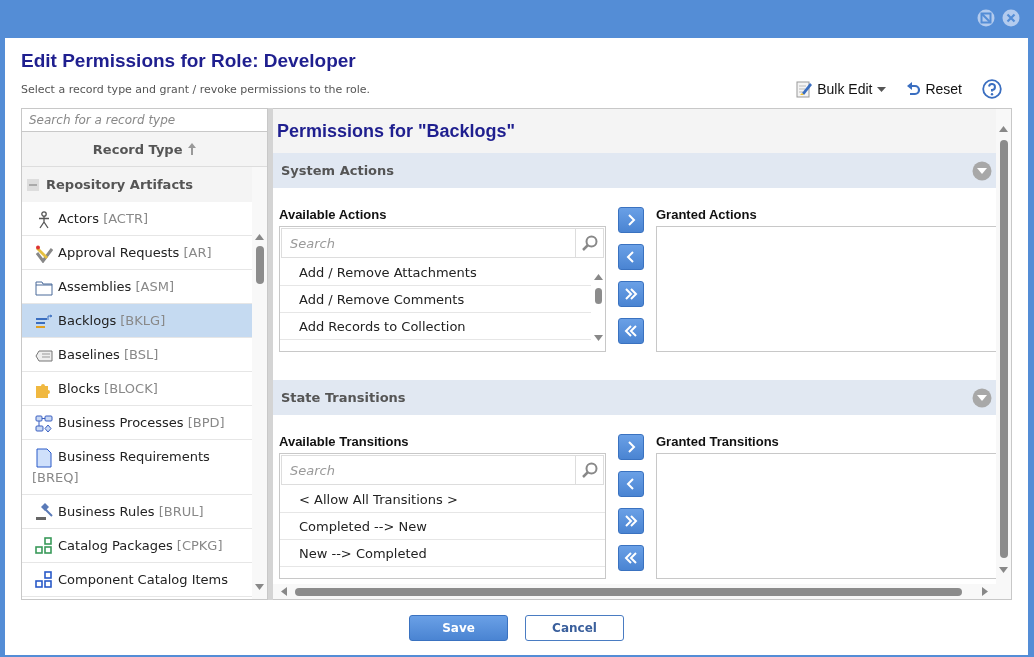 This screenshot has height=657, width=1034. What do you see at coordinates (284, 591) in the screenshot?
I see `scroll-left-icon` at bounding box center [284, 591].